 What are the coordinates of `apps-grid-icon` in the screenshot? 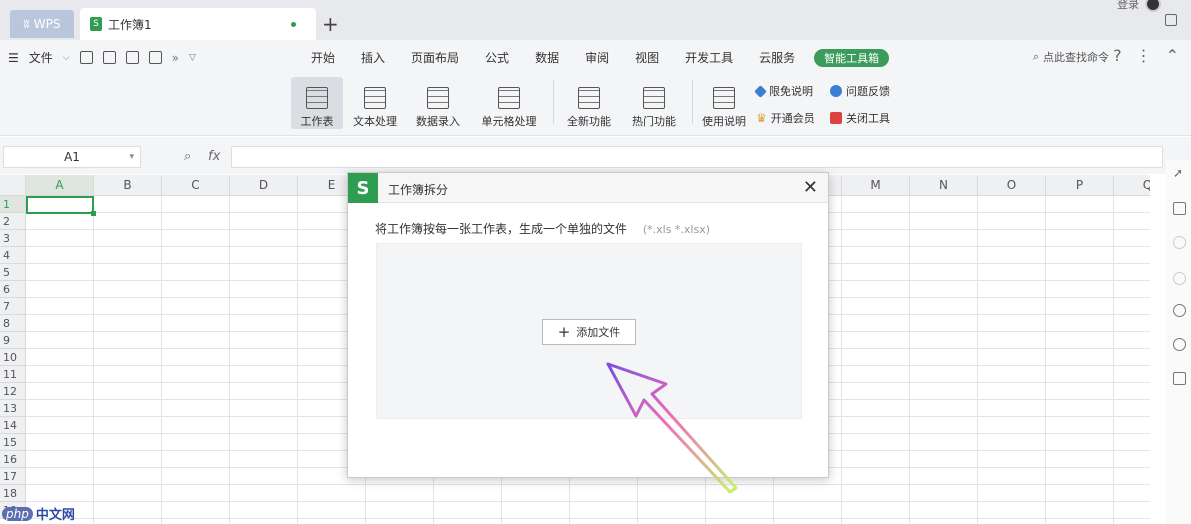 It's located at (1179, 378).